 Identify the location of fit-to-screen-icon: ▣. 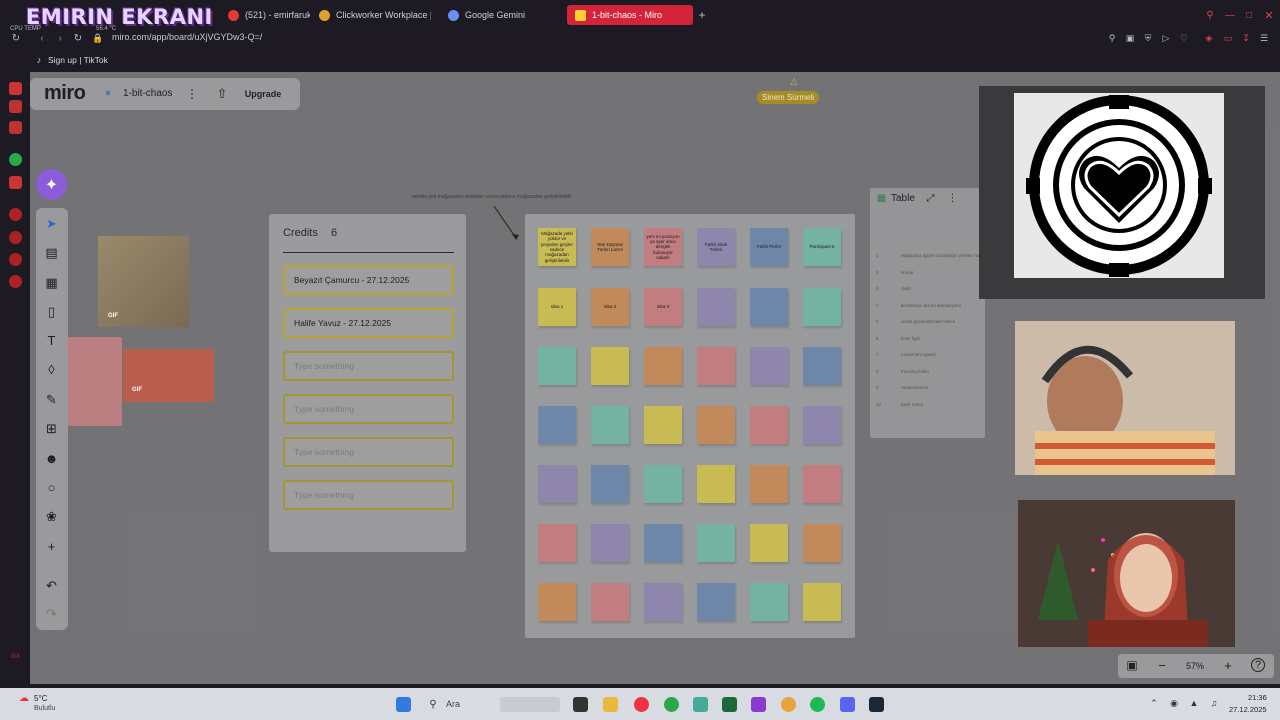
(1132, 665).